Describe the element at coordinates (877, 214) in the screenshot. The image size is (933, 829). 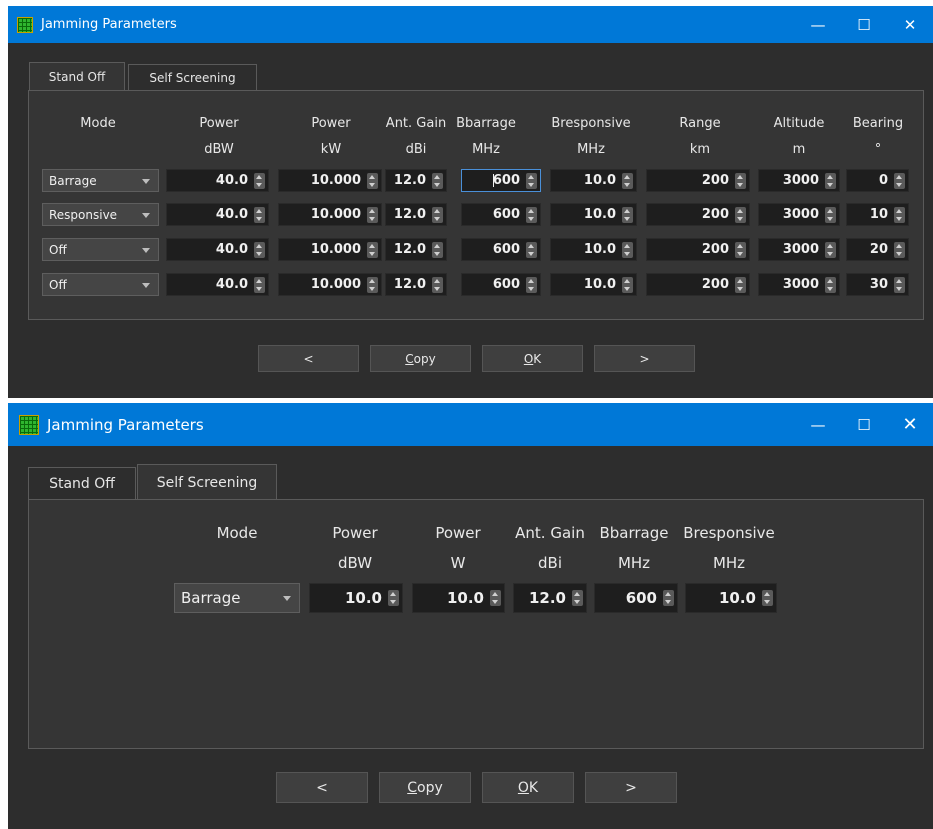
I see `bearing-spinbox: 10` at that location.